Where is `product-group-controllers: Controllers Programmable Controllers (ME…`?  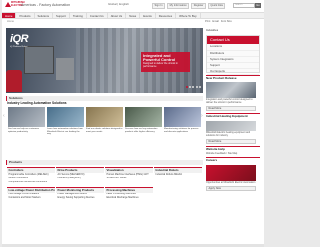 product-group-controllers: Controllers Programmable Controllers (ME… is located at coordinates (31, 176).